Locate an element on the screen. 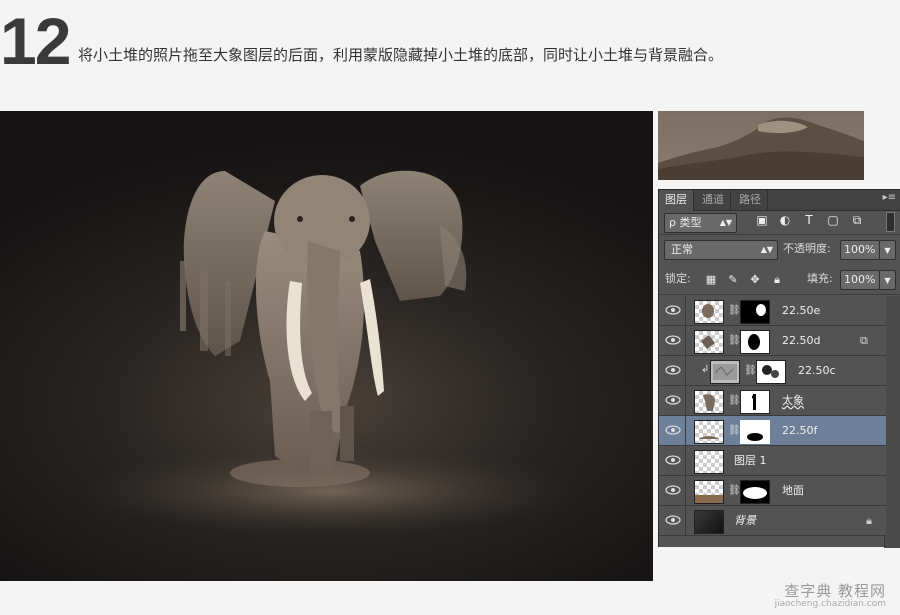 The image size is (900, 615). layer-name: 地面 is located at coordinates (793, 491).